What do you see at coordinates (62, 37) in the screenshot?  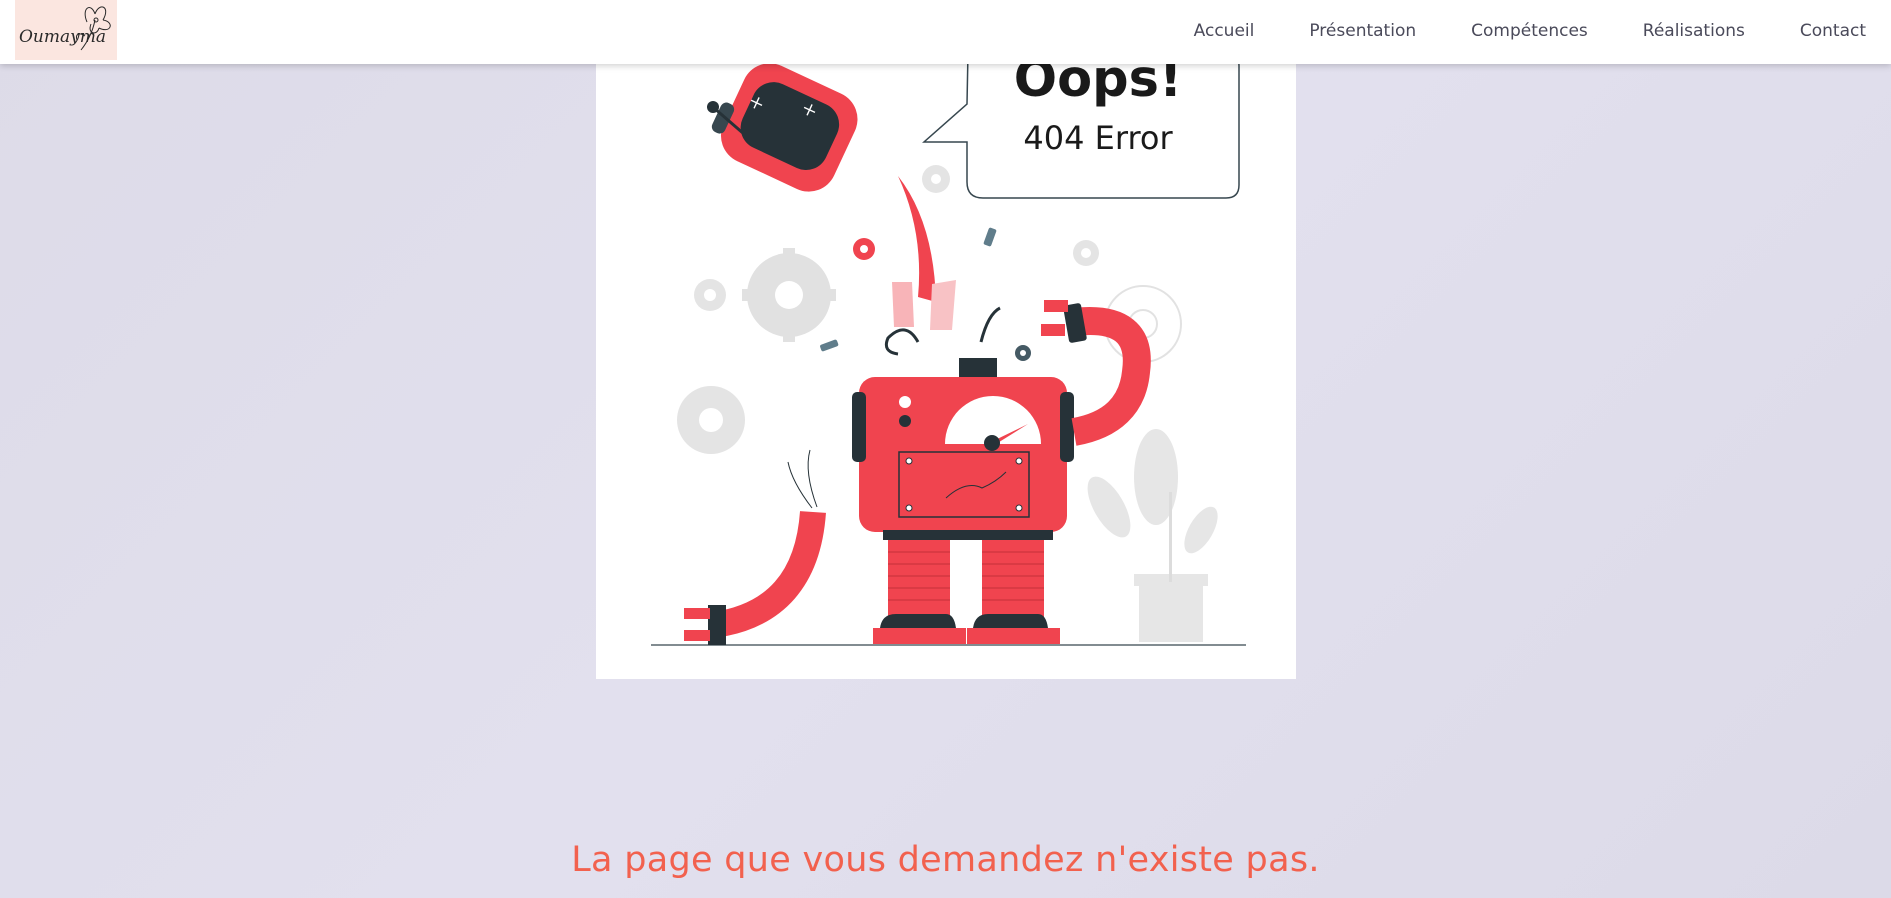 I see `svg-text: Oumayma` at bounding box center [62, 37].